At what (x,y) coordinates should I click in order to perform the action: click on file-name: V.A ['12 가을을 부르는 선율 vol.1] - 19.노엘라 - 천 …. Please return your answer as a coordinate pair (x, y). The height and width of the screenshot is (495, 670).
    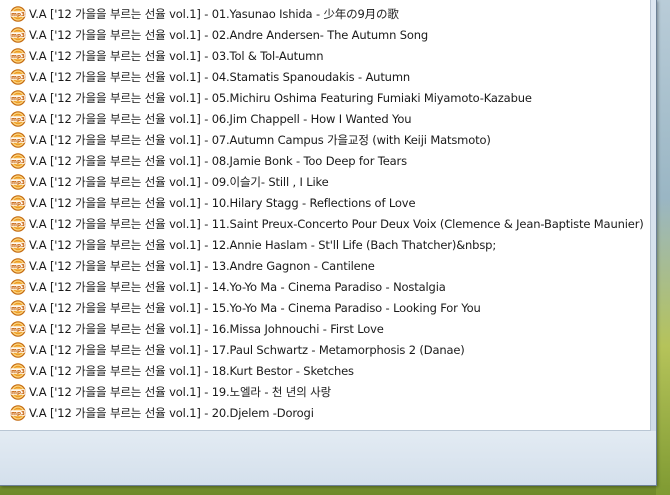
    Looking at the image, I should click on (180, 391).